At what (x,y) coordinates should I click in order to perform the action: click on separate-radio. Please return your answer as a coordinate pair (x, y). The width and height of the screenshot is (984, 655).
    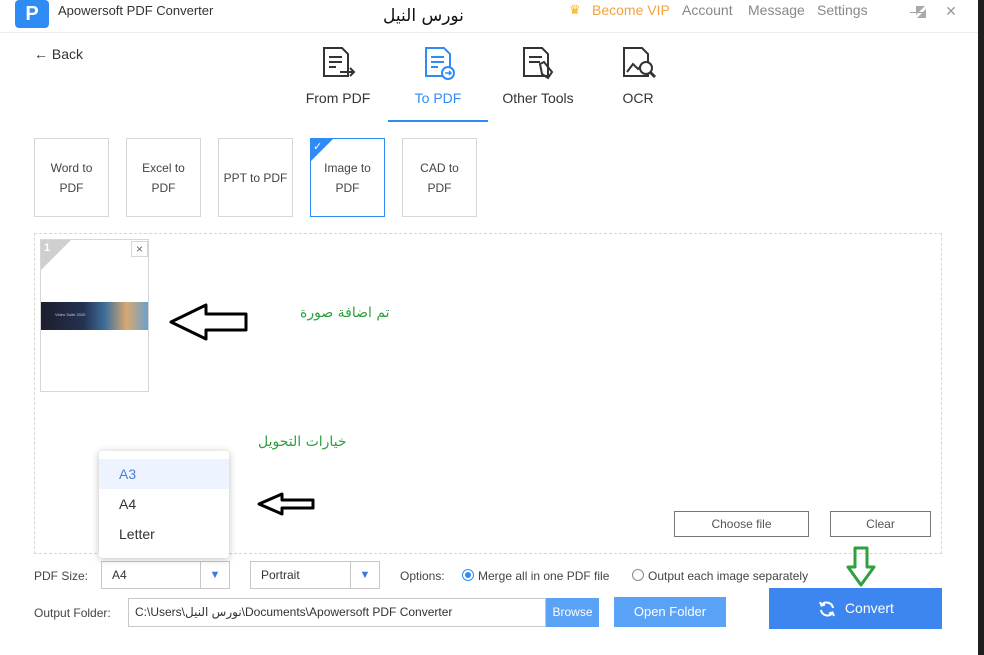
    Looking at the image, I should click on (638, 575).